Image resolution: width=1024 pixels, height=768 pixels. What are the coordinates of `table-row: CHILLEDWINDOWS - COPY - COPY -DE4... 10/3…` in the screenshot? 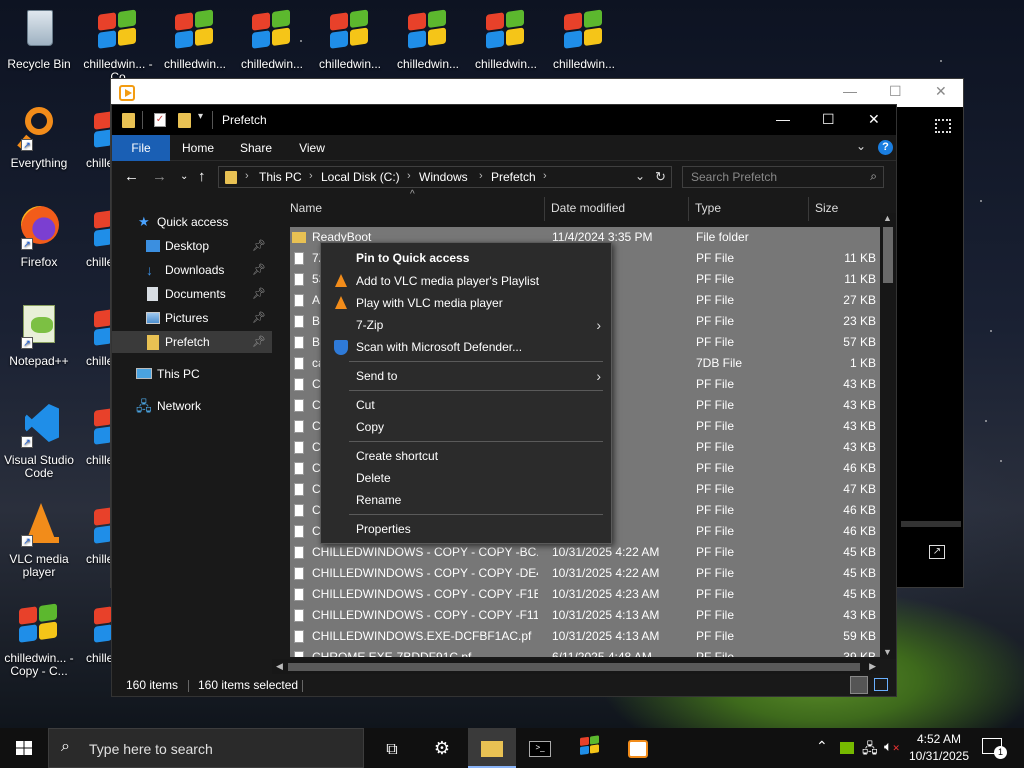 It's located at (585, 573).